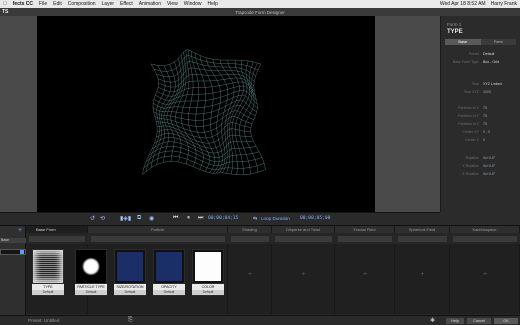  What do you see at coordinates (126, 4) in the screenshot?
I see `menu-effect: Effect` at bounding box center [126, 4].